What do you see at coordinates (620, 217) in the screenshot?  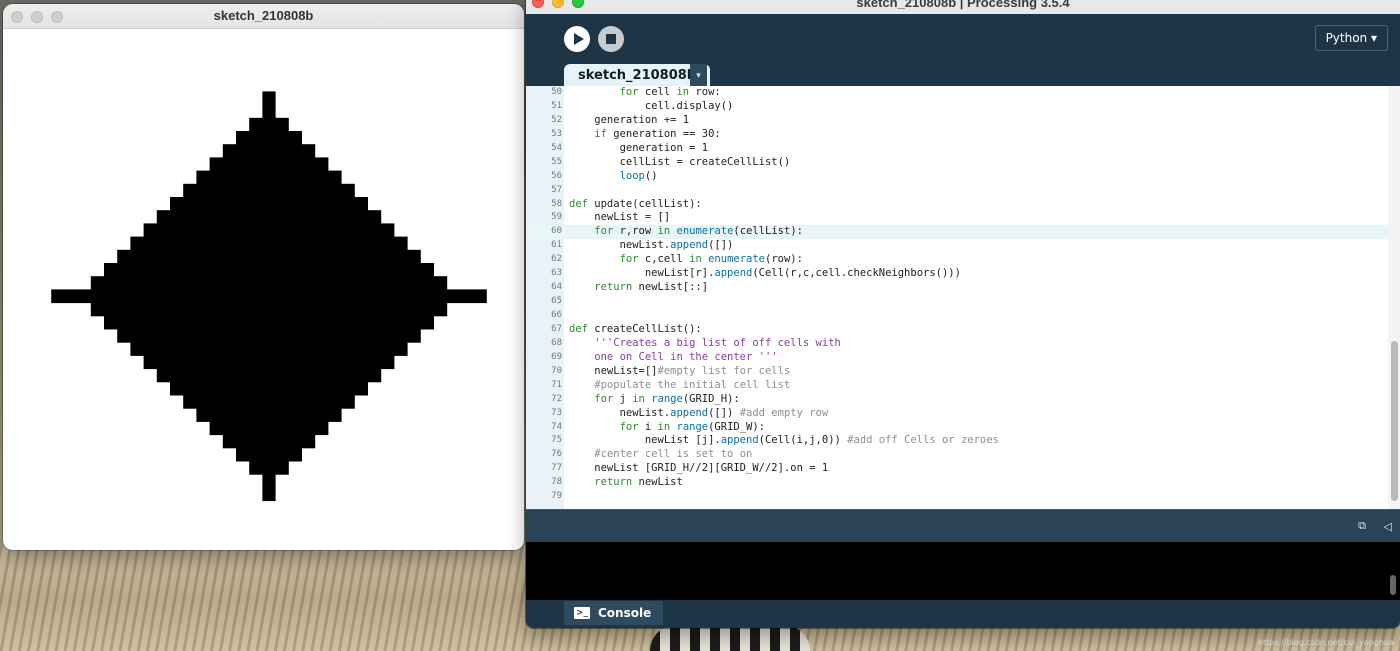 I see `code-text: newList = []` at bounding box center [620, 217].